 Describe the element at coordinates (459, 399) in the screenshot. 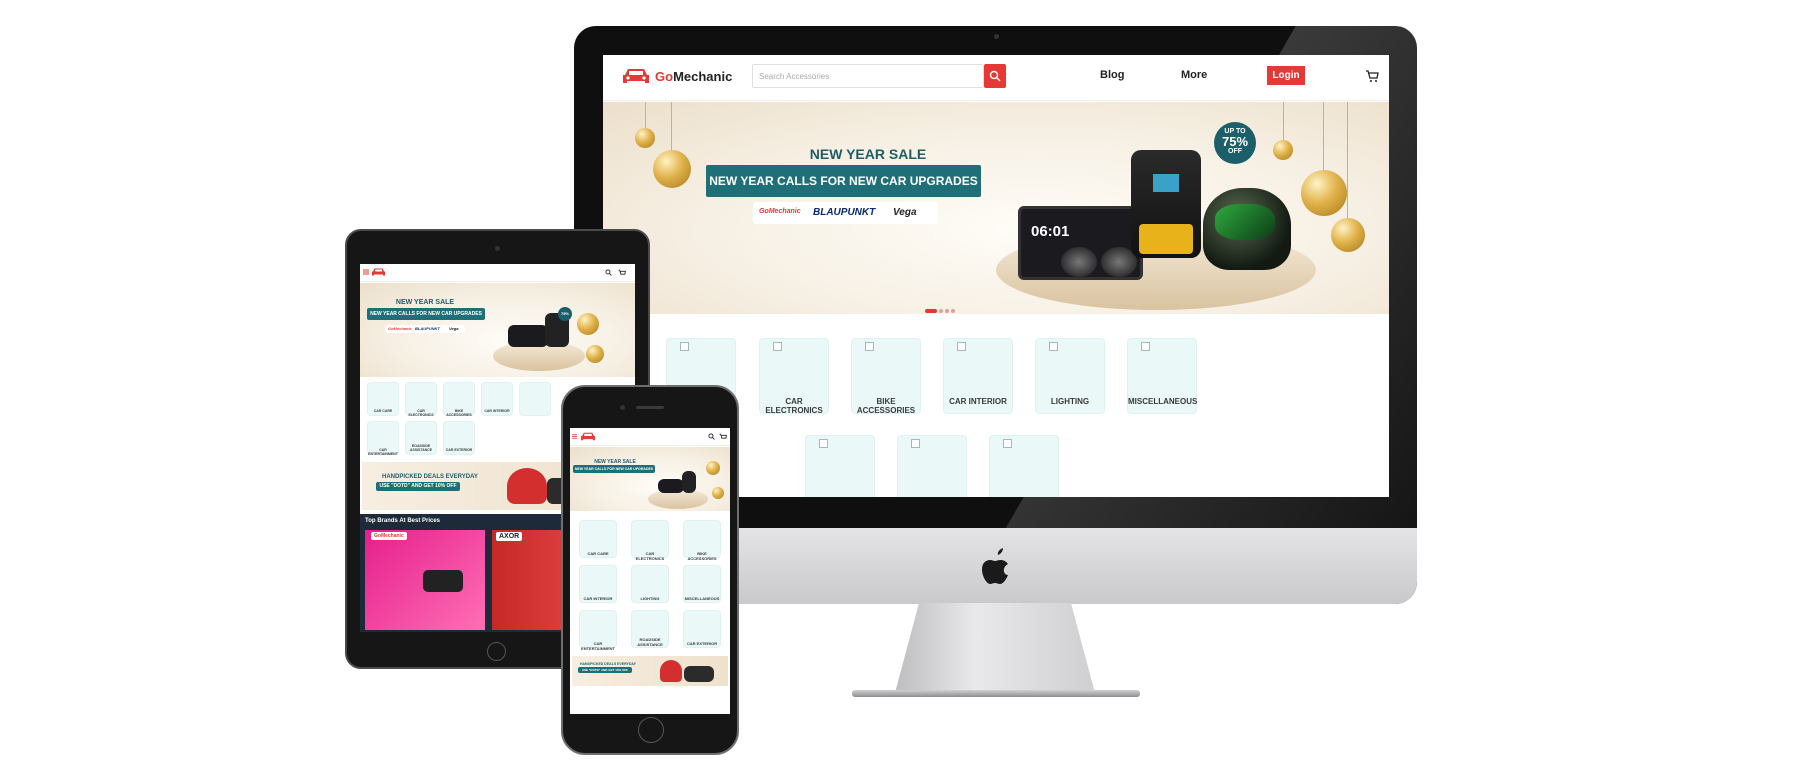

I see `tablet-category-bike-accessories: BIKE ACCESSORIES` at that location.